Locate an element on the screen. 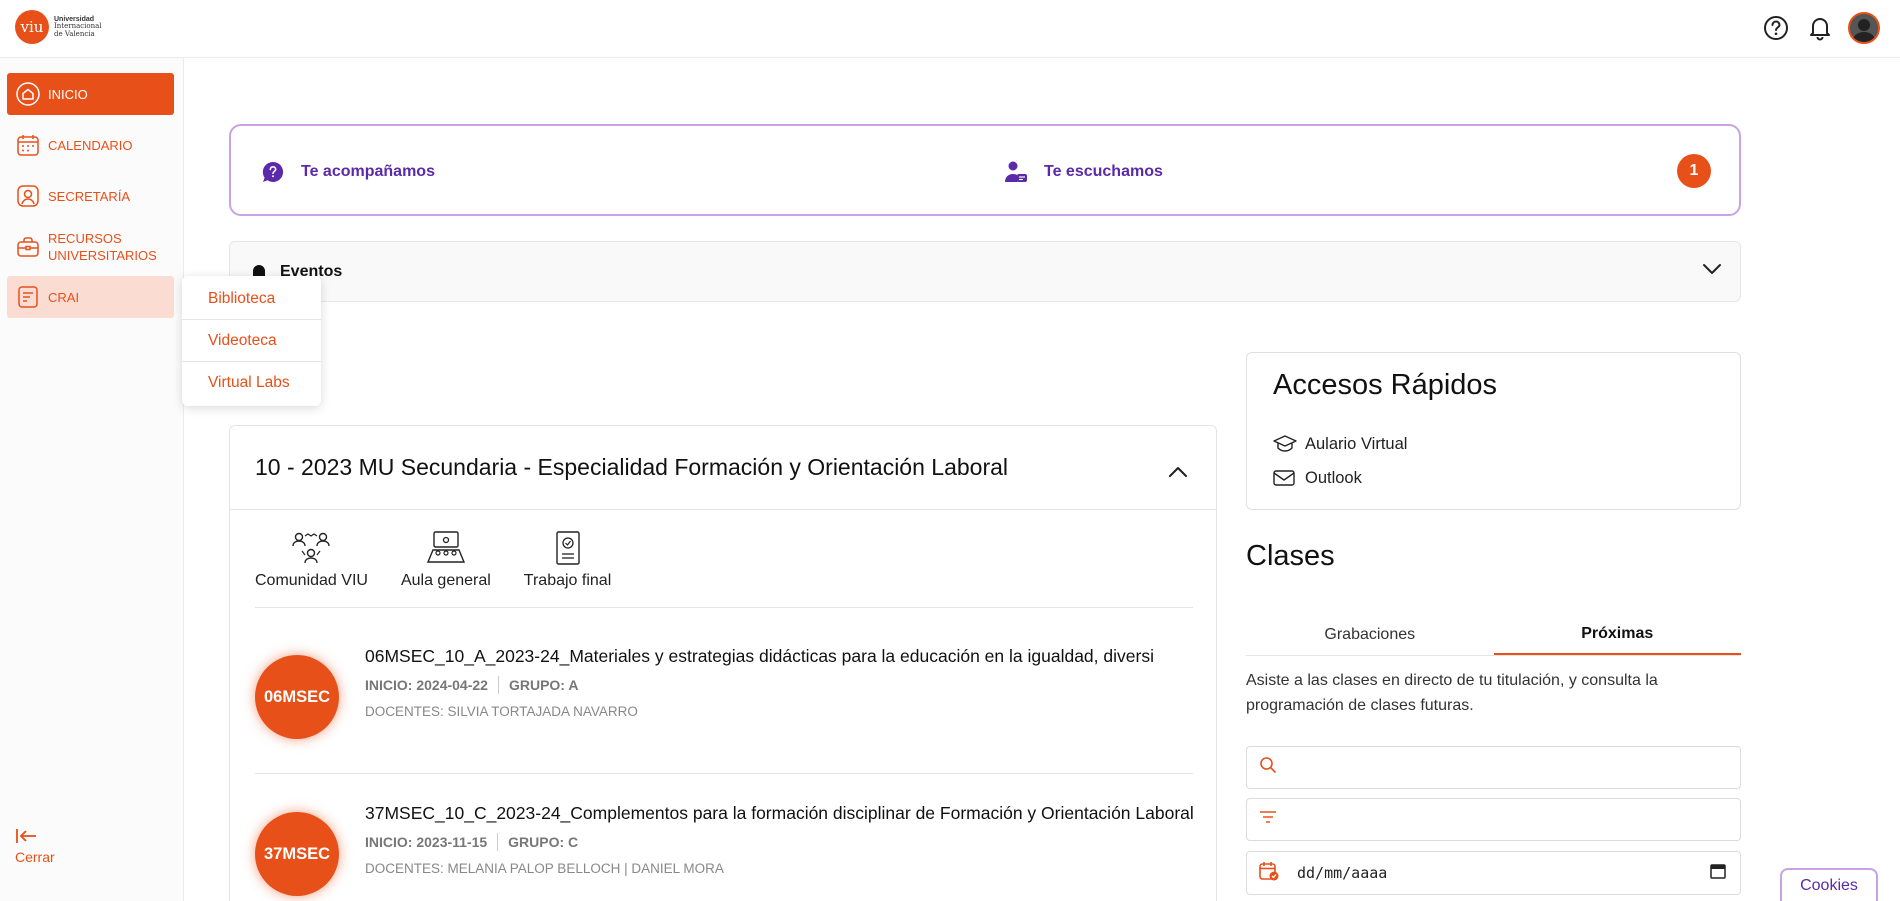  sidebar-item-label: RECURSOS UNIVERSITARIOS is located at coordinates (102, 247).